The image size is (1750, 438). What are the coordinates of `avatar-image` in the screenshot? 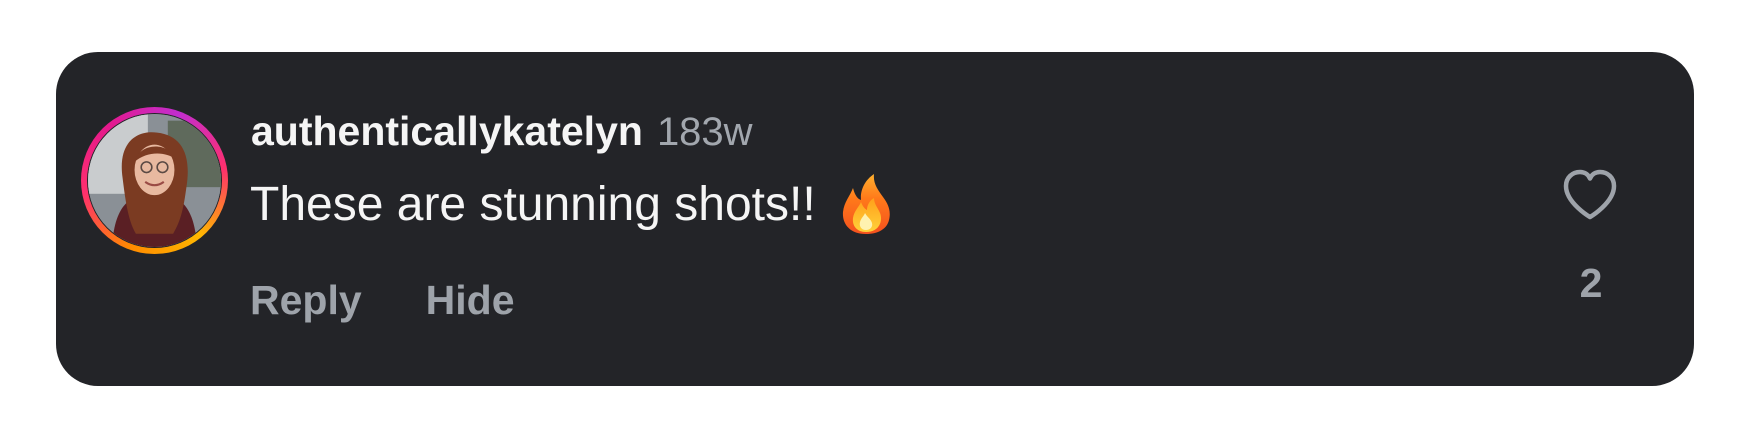 It's located at (154, 180).